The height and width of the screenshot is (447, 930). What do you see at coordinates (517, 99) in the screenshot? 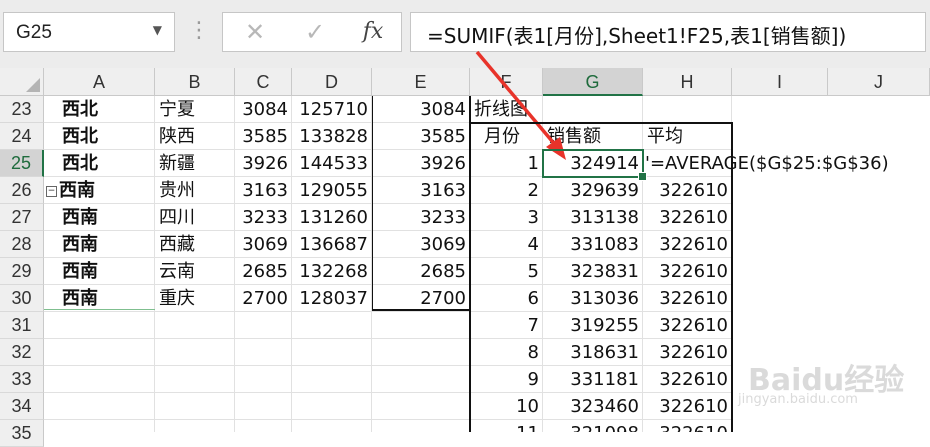
I see `arrow-shaft` at bounding box center [517, 99].